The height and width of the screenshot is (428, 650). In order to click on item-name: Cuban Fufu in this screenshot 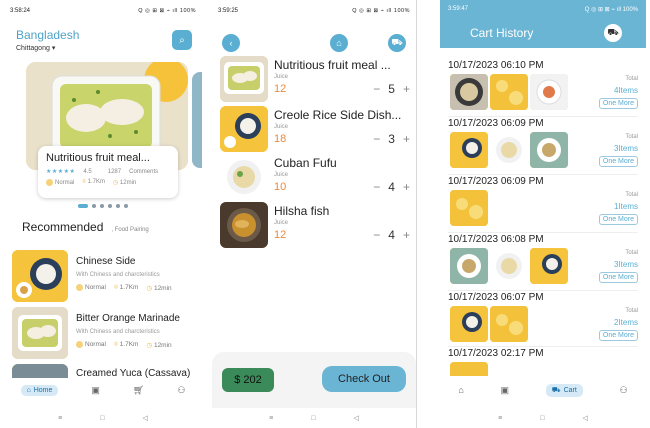, I will do `click(305, 163)`.